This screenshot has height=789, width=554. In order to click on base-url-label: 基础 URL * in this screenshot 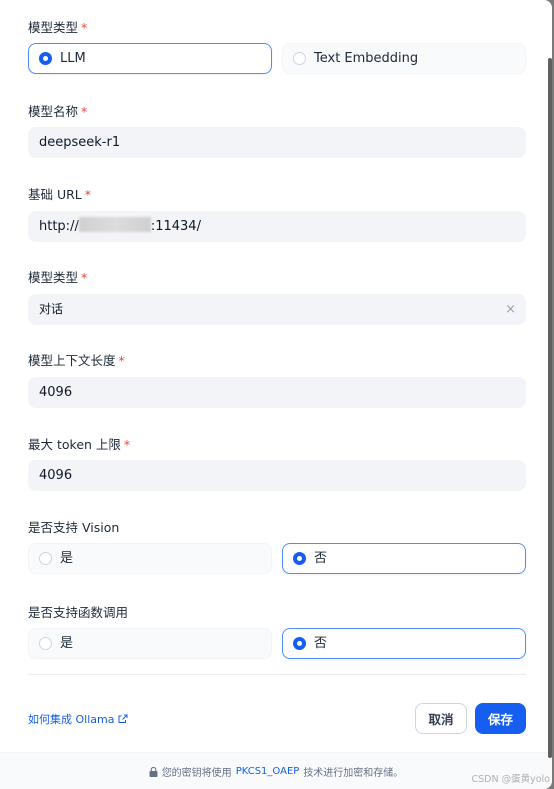, I will do `click(60, 194)`.